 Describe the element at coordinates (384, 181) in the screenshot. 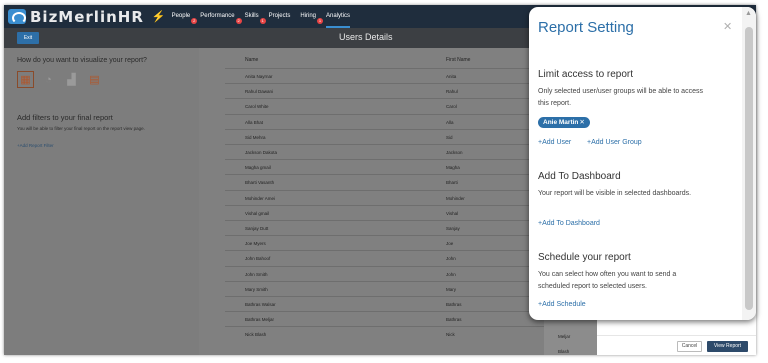

I see `table-row: Bharti Vasanth Bharti` at that location.